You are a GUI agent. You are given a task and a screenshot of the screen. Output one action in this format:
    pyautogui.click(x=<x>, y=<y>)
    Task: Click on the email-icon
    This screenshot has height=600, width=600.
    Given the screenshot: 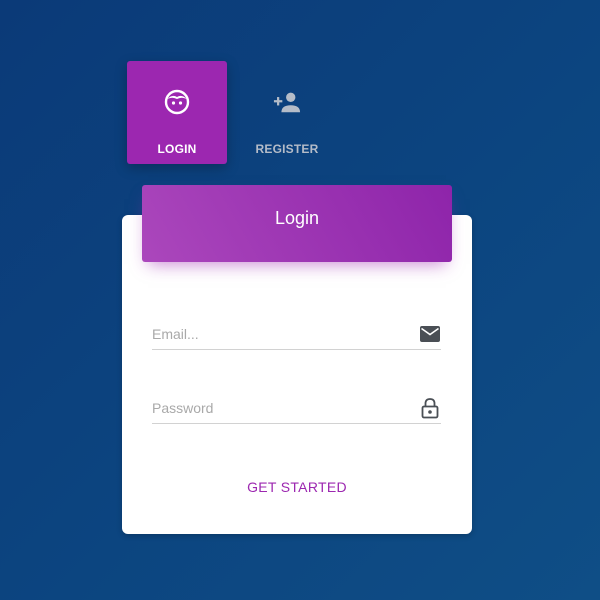 What is the action you would take?
    pyautogui.click(x=430, y=334)
    